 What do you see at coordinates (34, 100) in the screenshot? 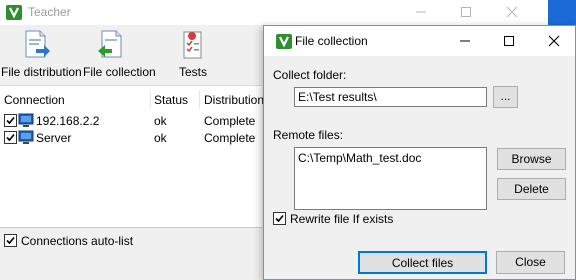
I see `column-header-connection: Connection` at bounding box center [34, 100].